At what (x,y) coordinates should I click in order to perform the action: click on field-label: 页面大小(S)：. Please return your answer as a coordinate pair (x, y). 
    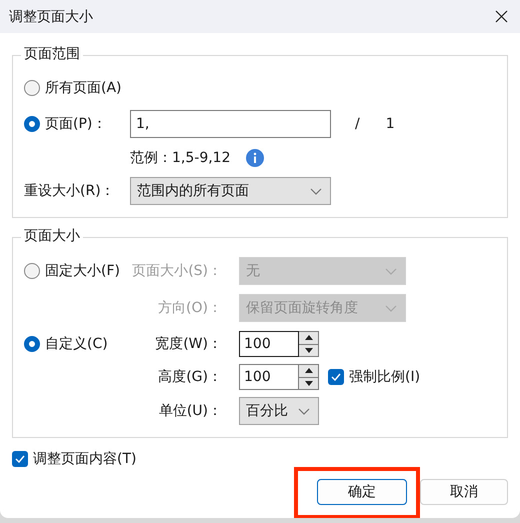
    Looking at the image, I should click on (176, 271).